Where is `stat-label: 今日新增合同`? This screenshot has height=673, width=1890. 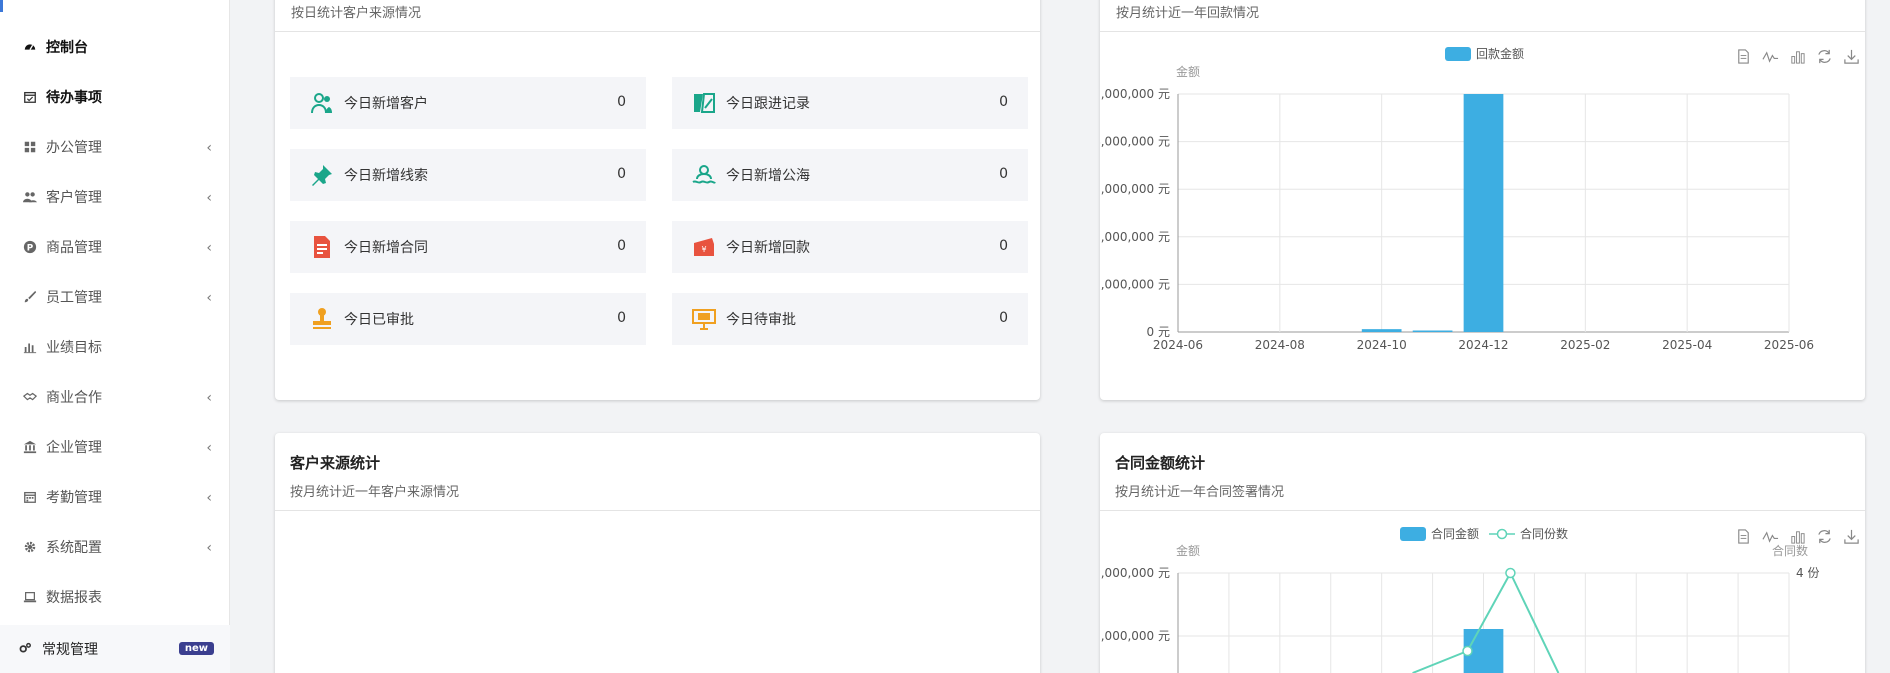 stat-label: 今日新增合同 is located at coordinates (386, 248).